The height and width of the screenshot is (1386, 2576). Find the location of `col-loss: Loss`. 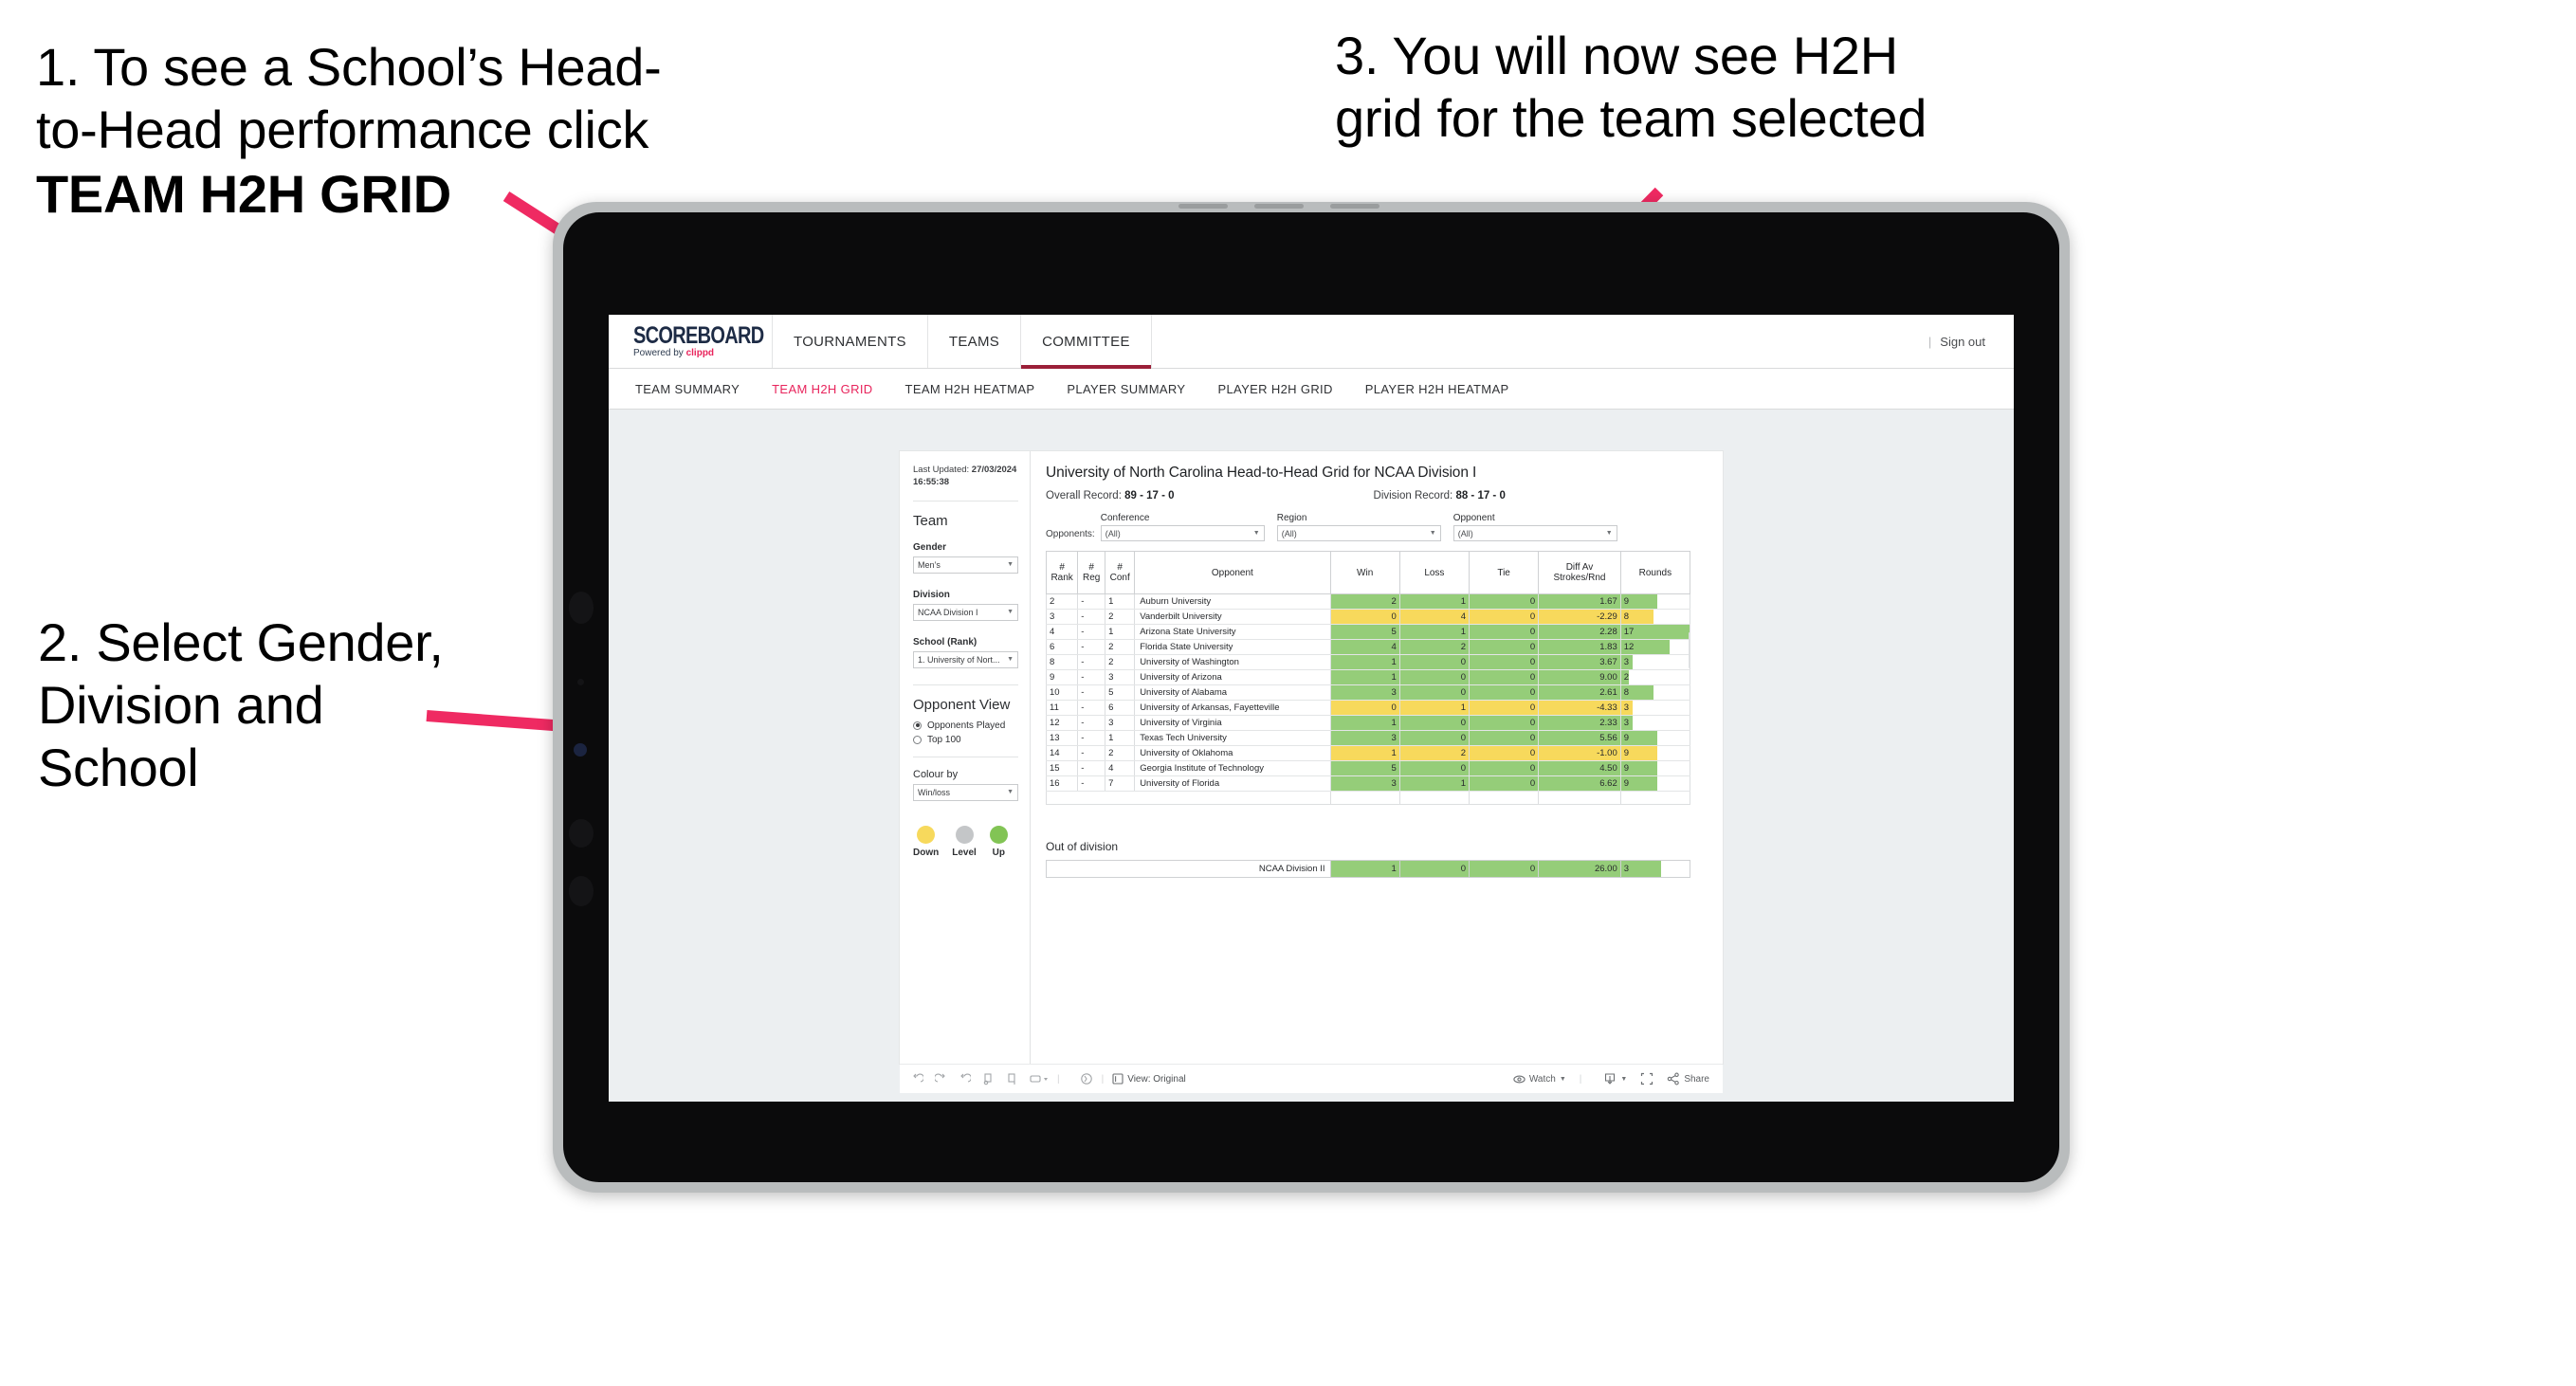

col-loss: Loss is located at coordinates (1434, 572).